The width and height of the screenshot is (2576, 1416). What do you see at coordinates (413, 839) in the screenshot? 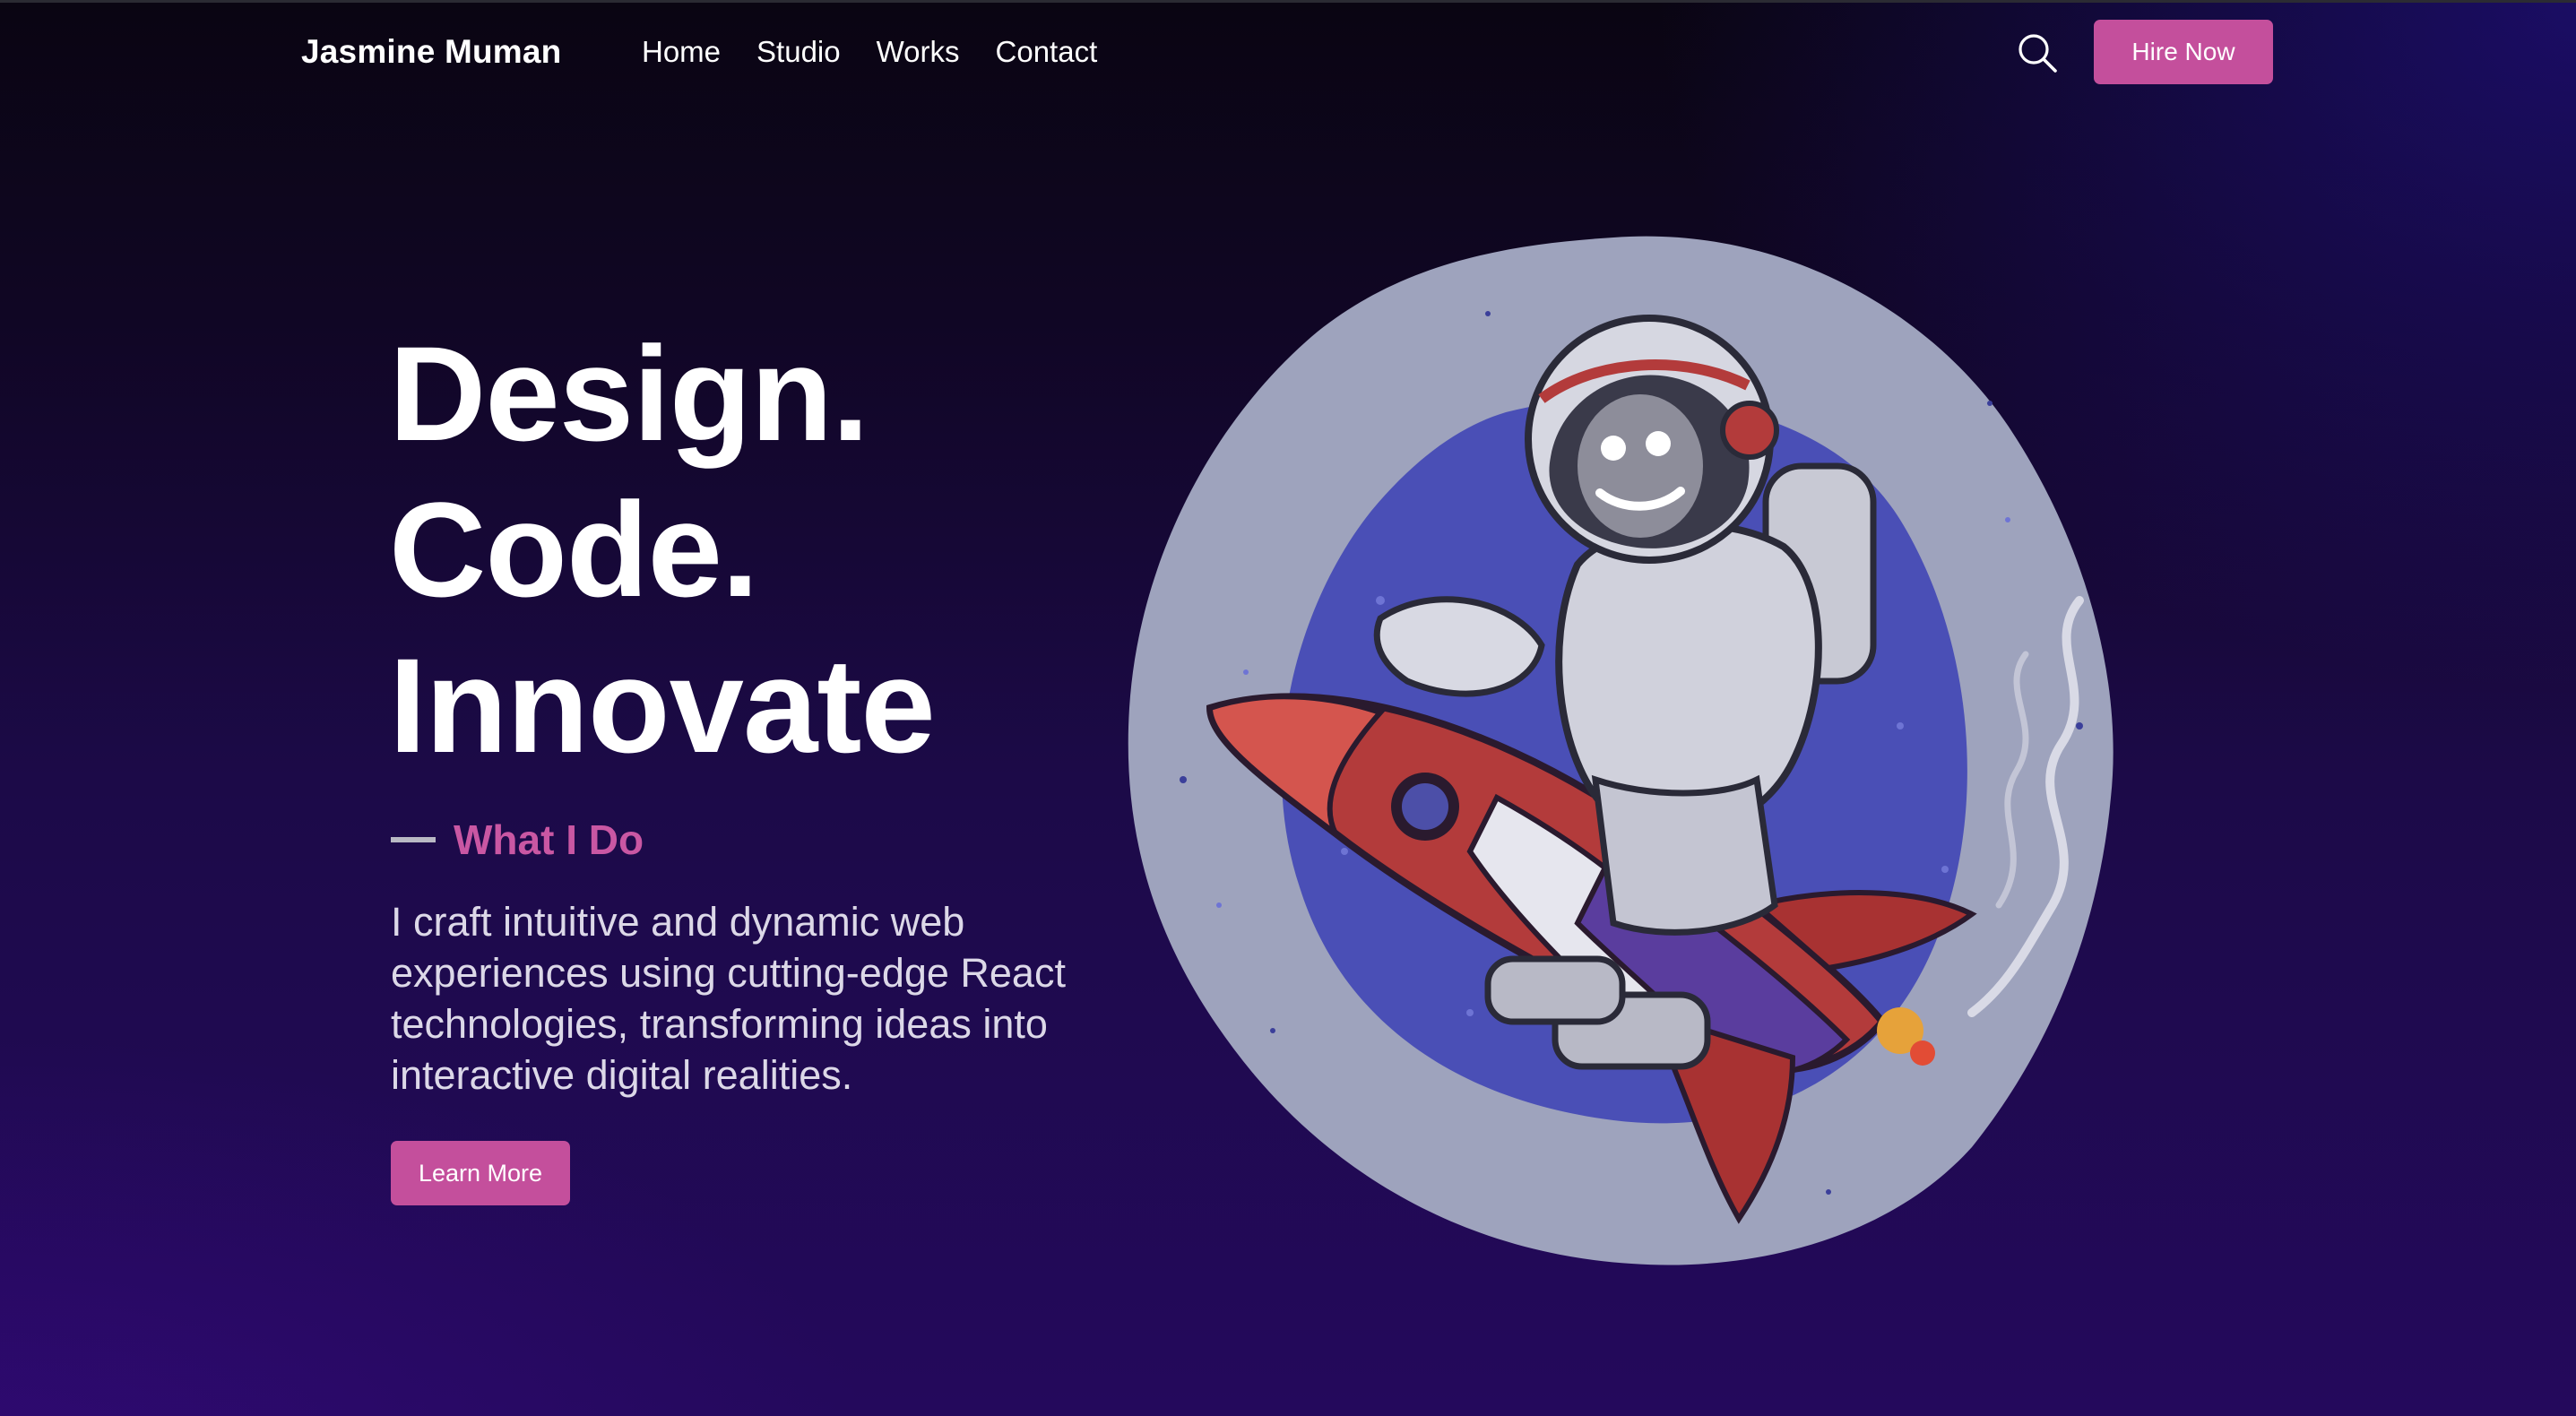
I see `label-dash` at bounding box center [413, 839].